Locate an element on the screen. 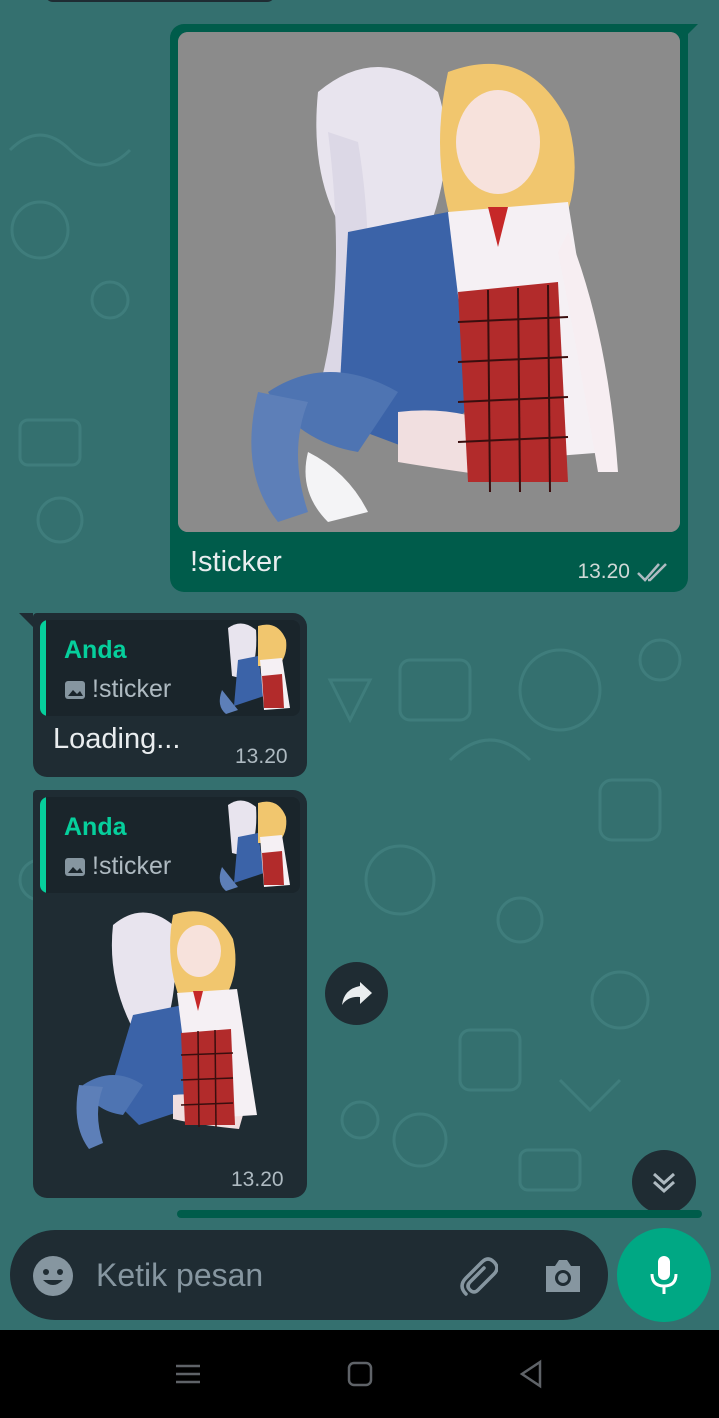 This screenshot has height=1418, width=719. outgoing-message-edge is located at coordinates (439, 1214).